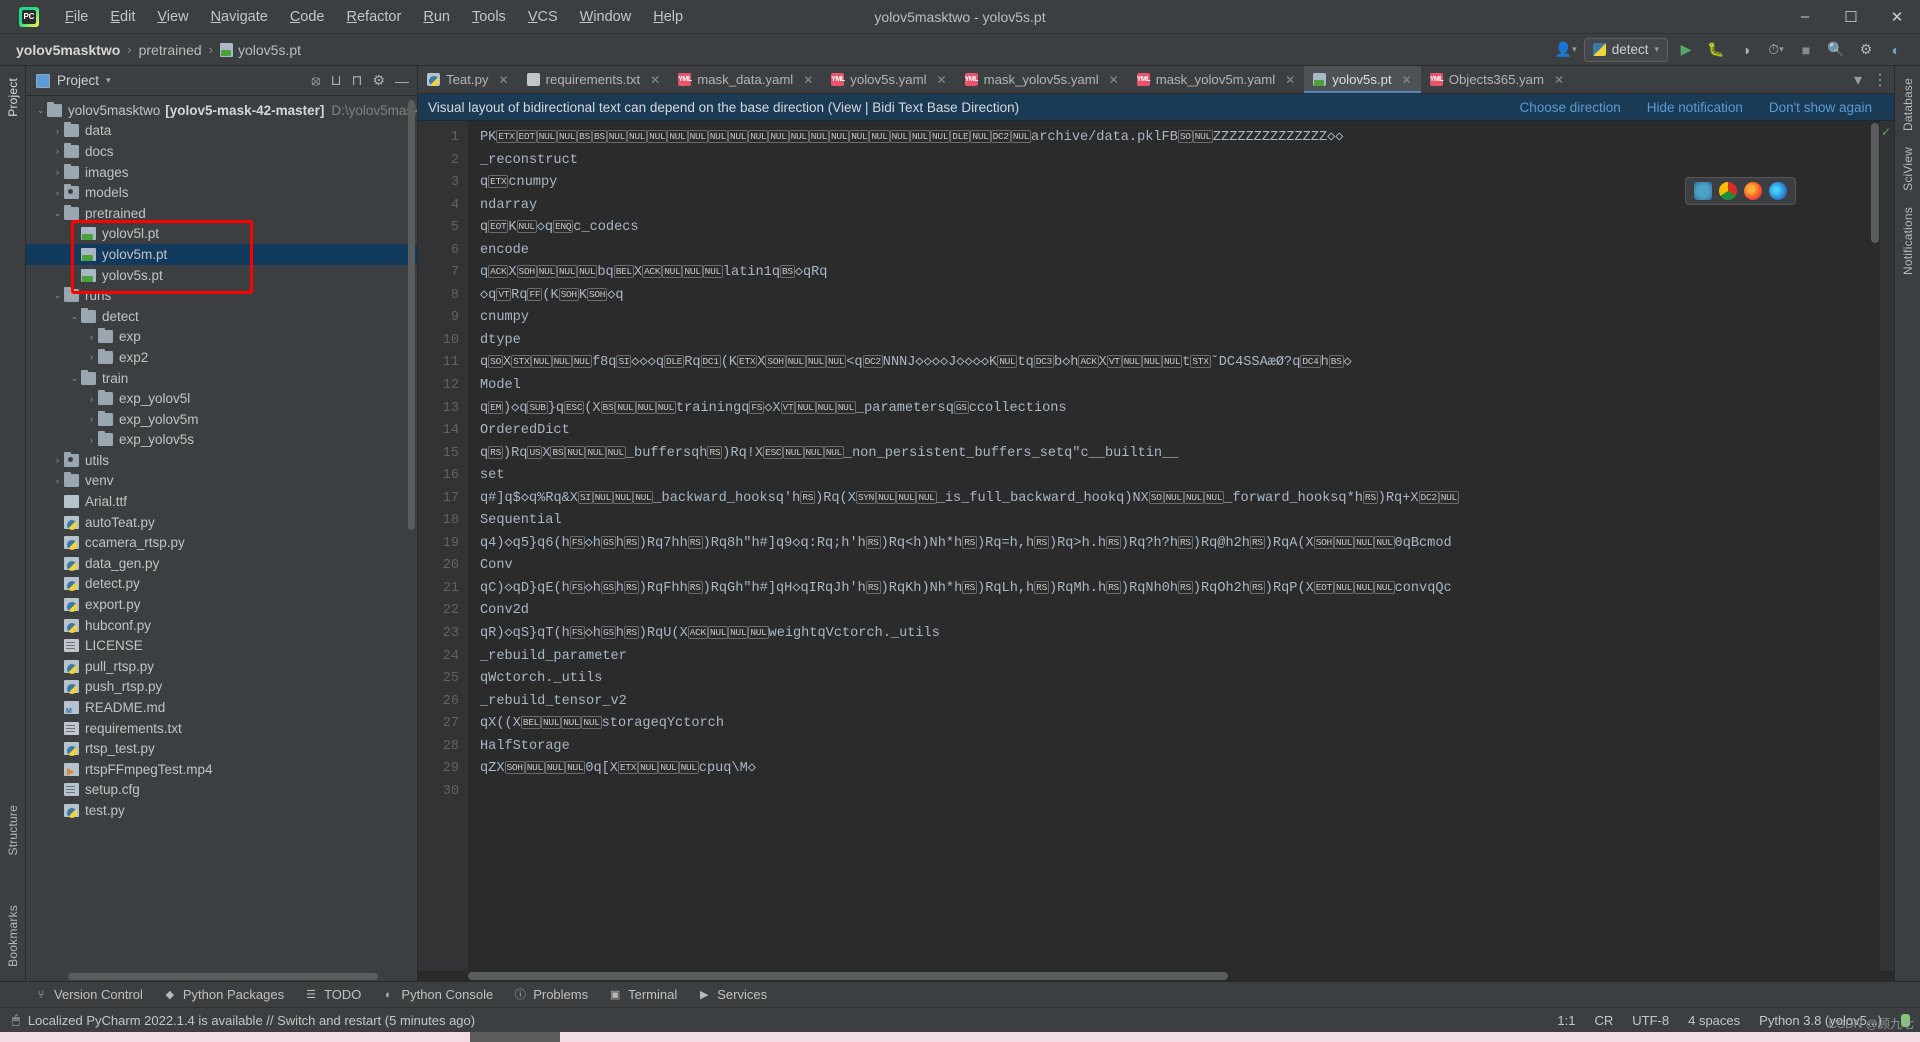 This screenshot has width=1920, height=1042. Describe the element at coordinates (1866, 50) in the screenshot. I see `settings-gear-icon: ⚙` at that location.